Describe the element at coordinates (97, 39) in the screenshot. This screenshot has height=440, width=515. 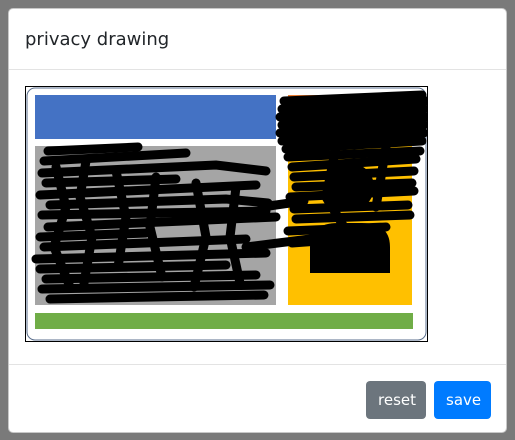
I see `modal-title: privacy drawing` at that location.